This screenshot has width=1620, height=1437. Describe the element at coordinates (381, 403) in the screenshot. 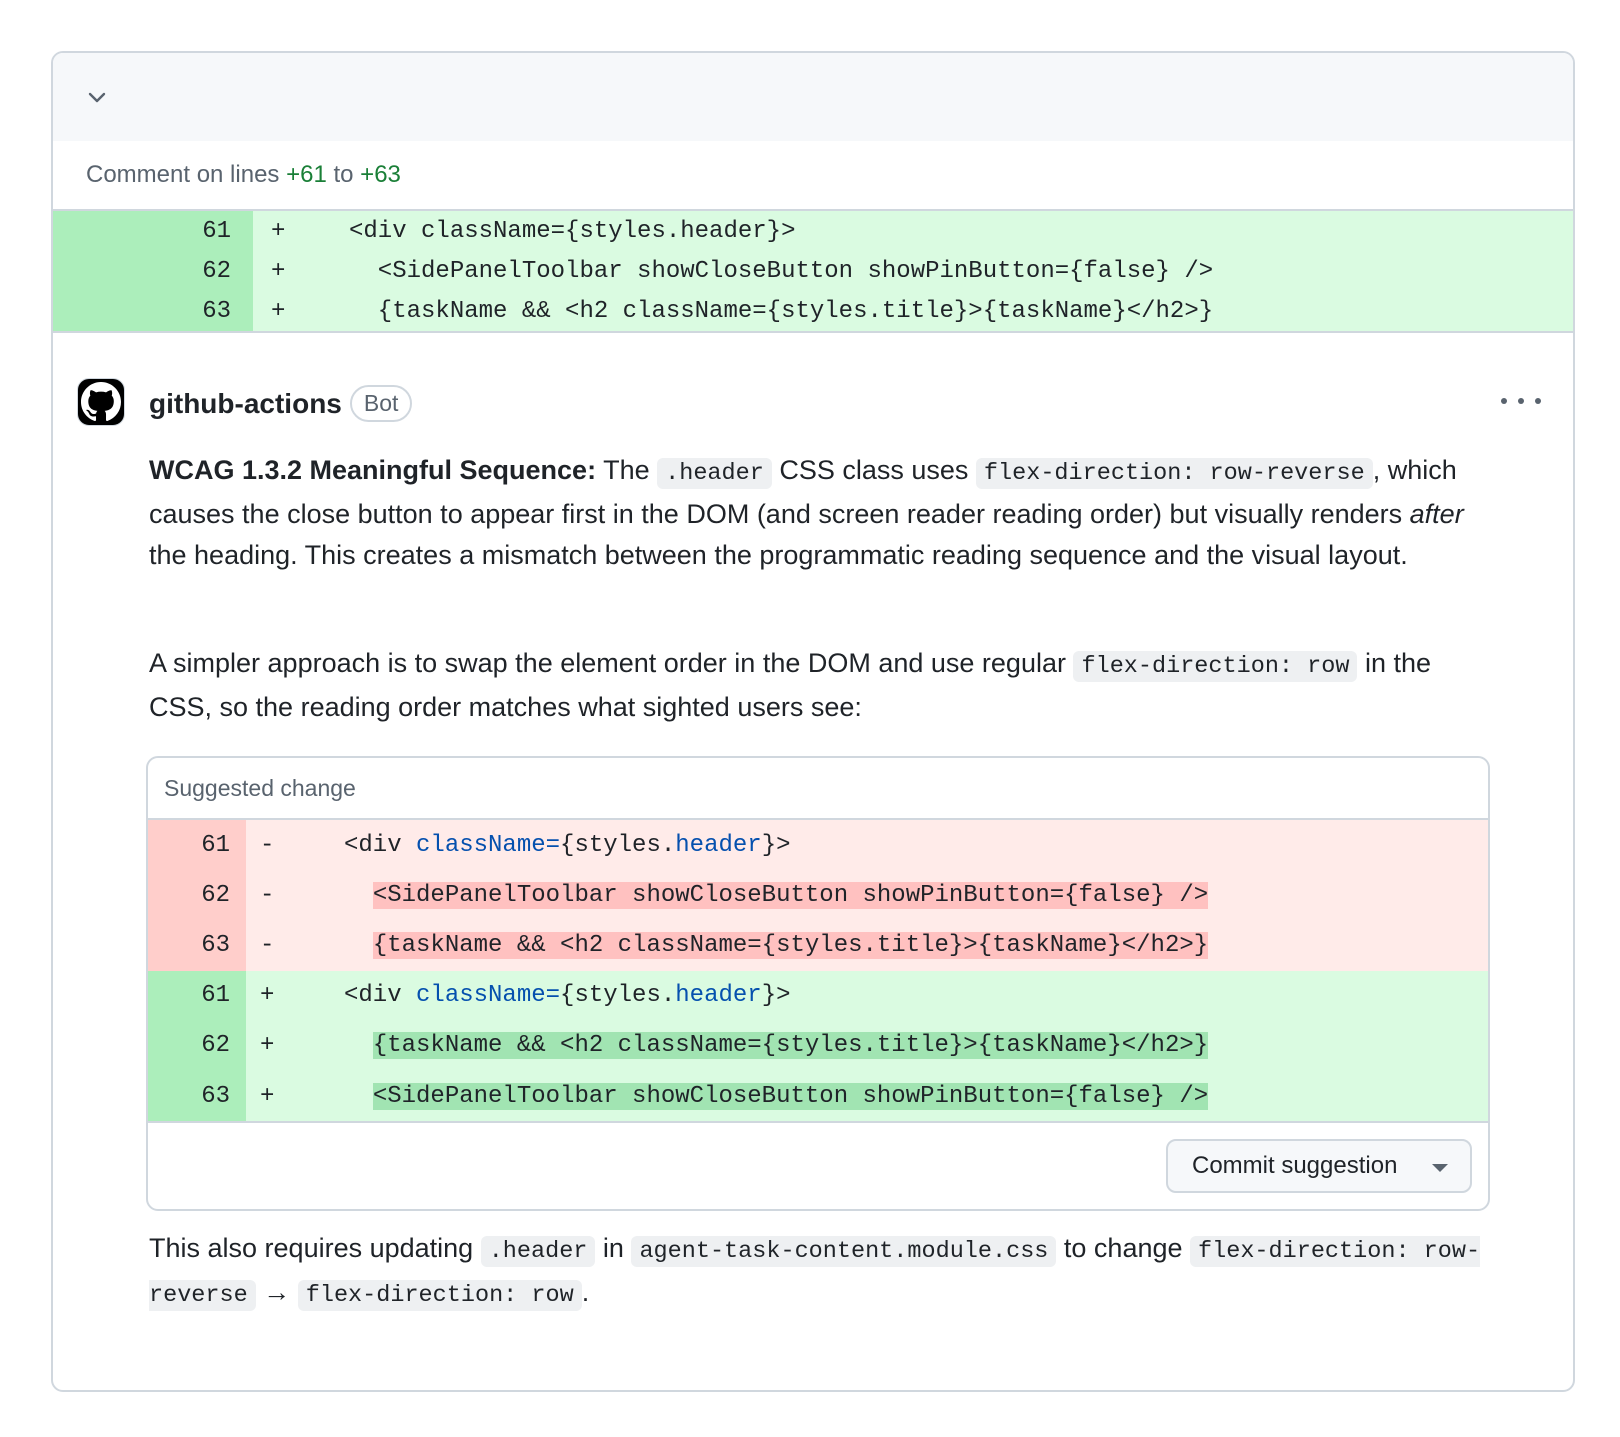

I see `bot-badge: Bot` at that location.